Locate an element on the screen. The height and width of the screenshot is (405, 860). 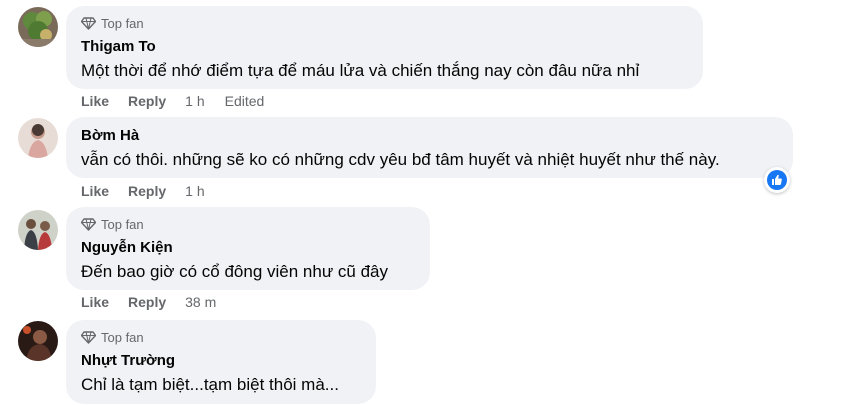
comment-actions: Like Reply 1 h Edited is located at coordinates (172, 101).